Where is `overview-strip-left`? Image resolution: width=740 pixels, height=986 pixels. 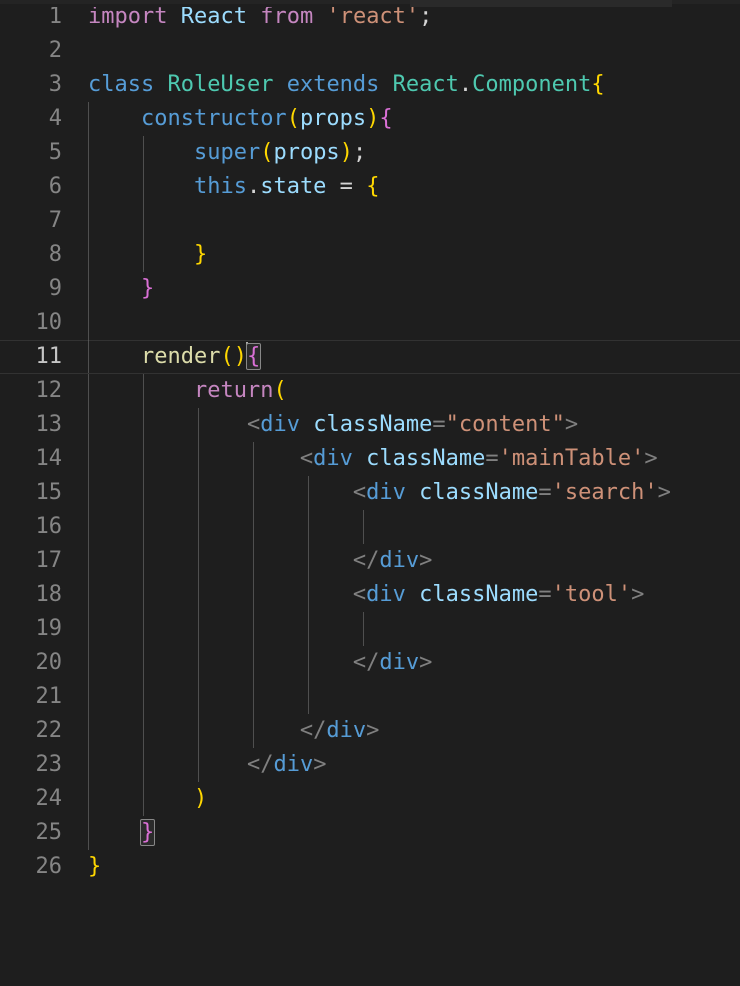 overview-strip-left is located at coordinates (205, 2).